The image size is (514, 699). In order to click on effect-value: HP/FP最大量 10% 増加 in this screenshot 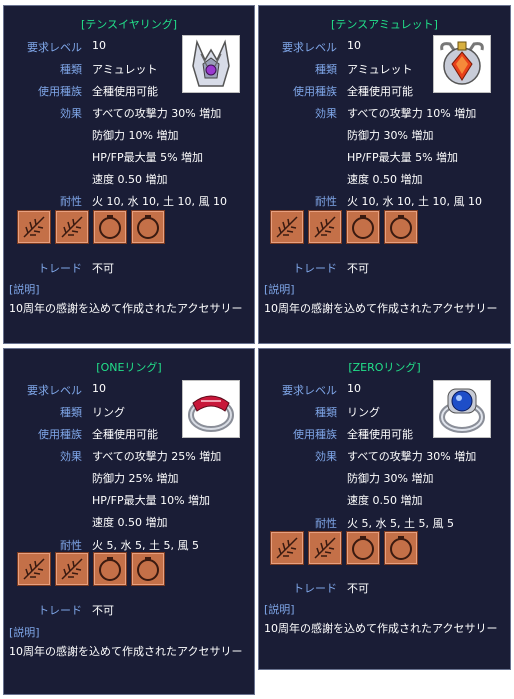, I will do `click(151, 500)`.